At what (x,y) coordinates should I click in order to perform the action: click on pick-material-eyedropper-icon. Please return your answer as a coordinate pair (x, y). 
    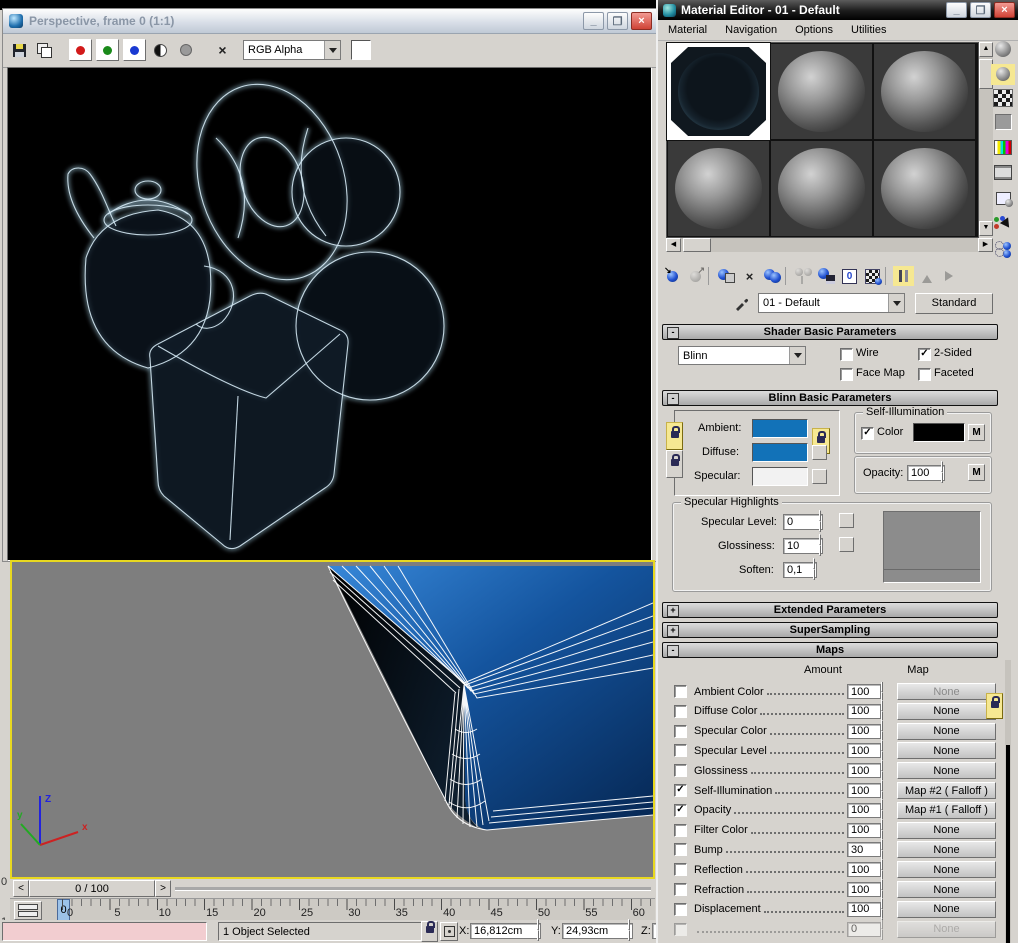
    Looking at the image, I should click on (742, 303).